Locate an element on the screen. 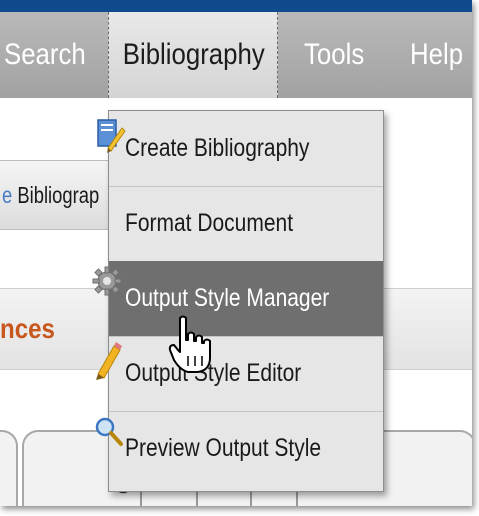 The height and width of the screenshot is (516, 479). top-strip is located at coordinates (236, 6).